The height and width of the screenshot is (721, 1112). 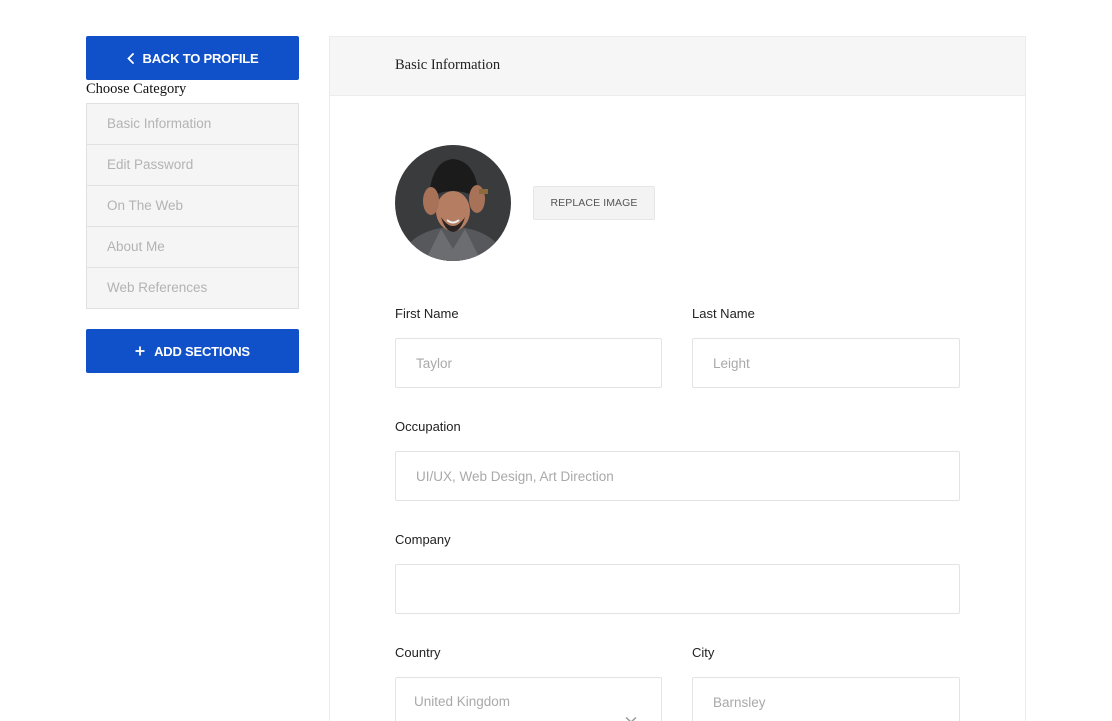 I want to click on back-to-profile-label: BACK TO PROFILE, so click(x=200, y=58).